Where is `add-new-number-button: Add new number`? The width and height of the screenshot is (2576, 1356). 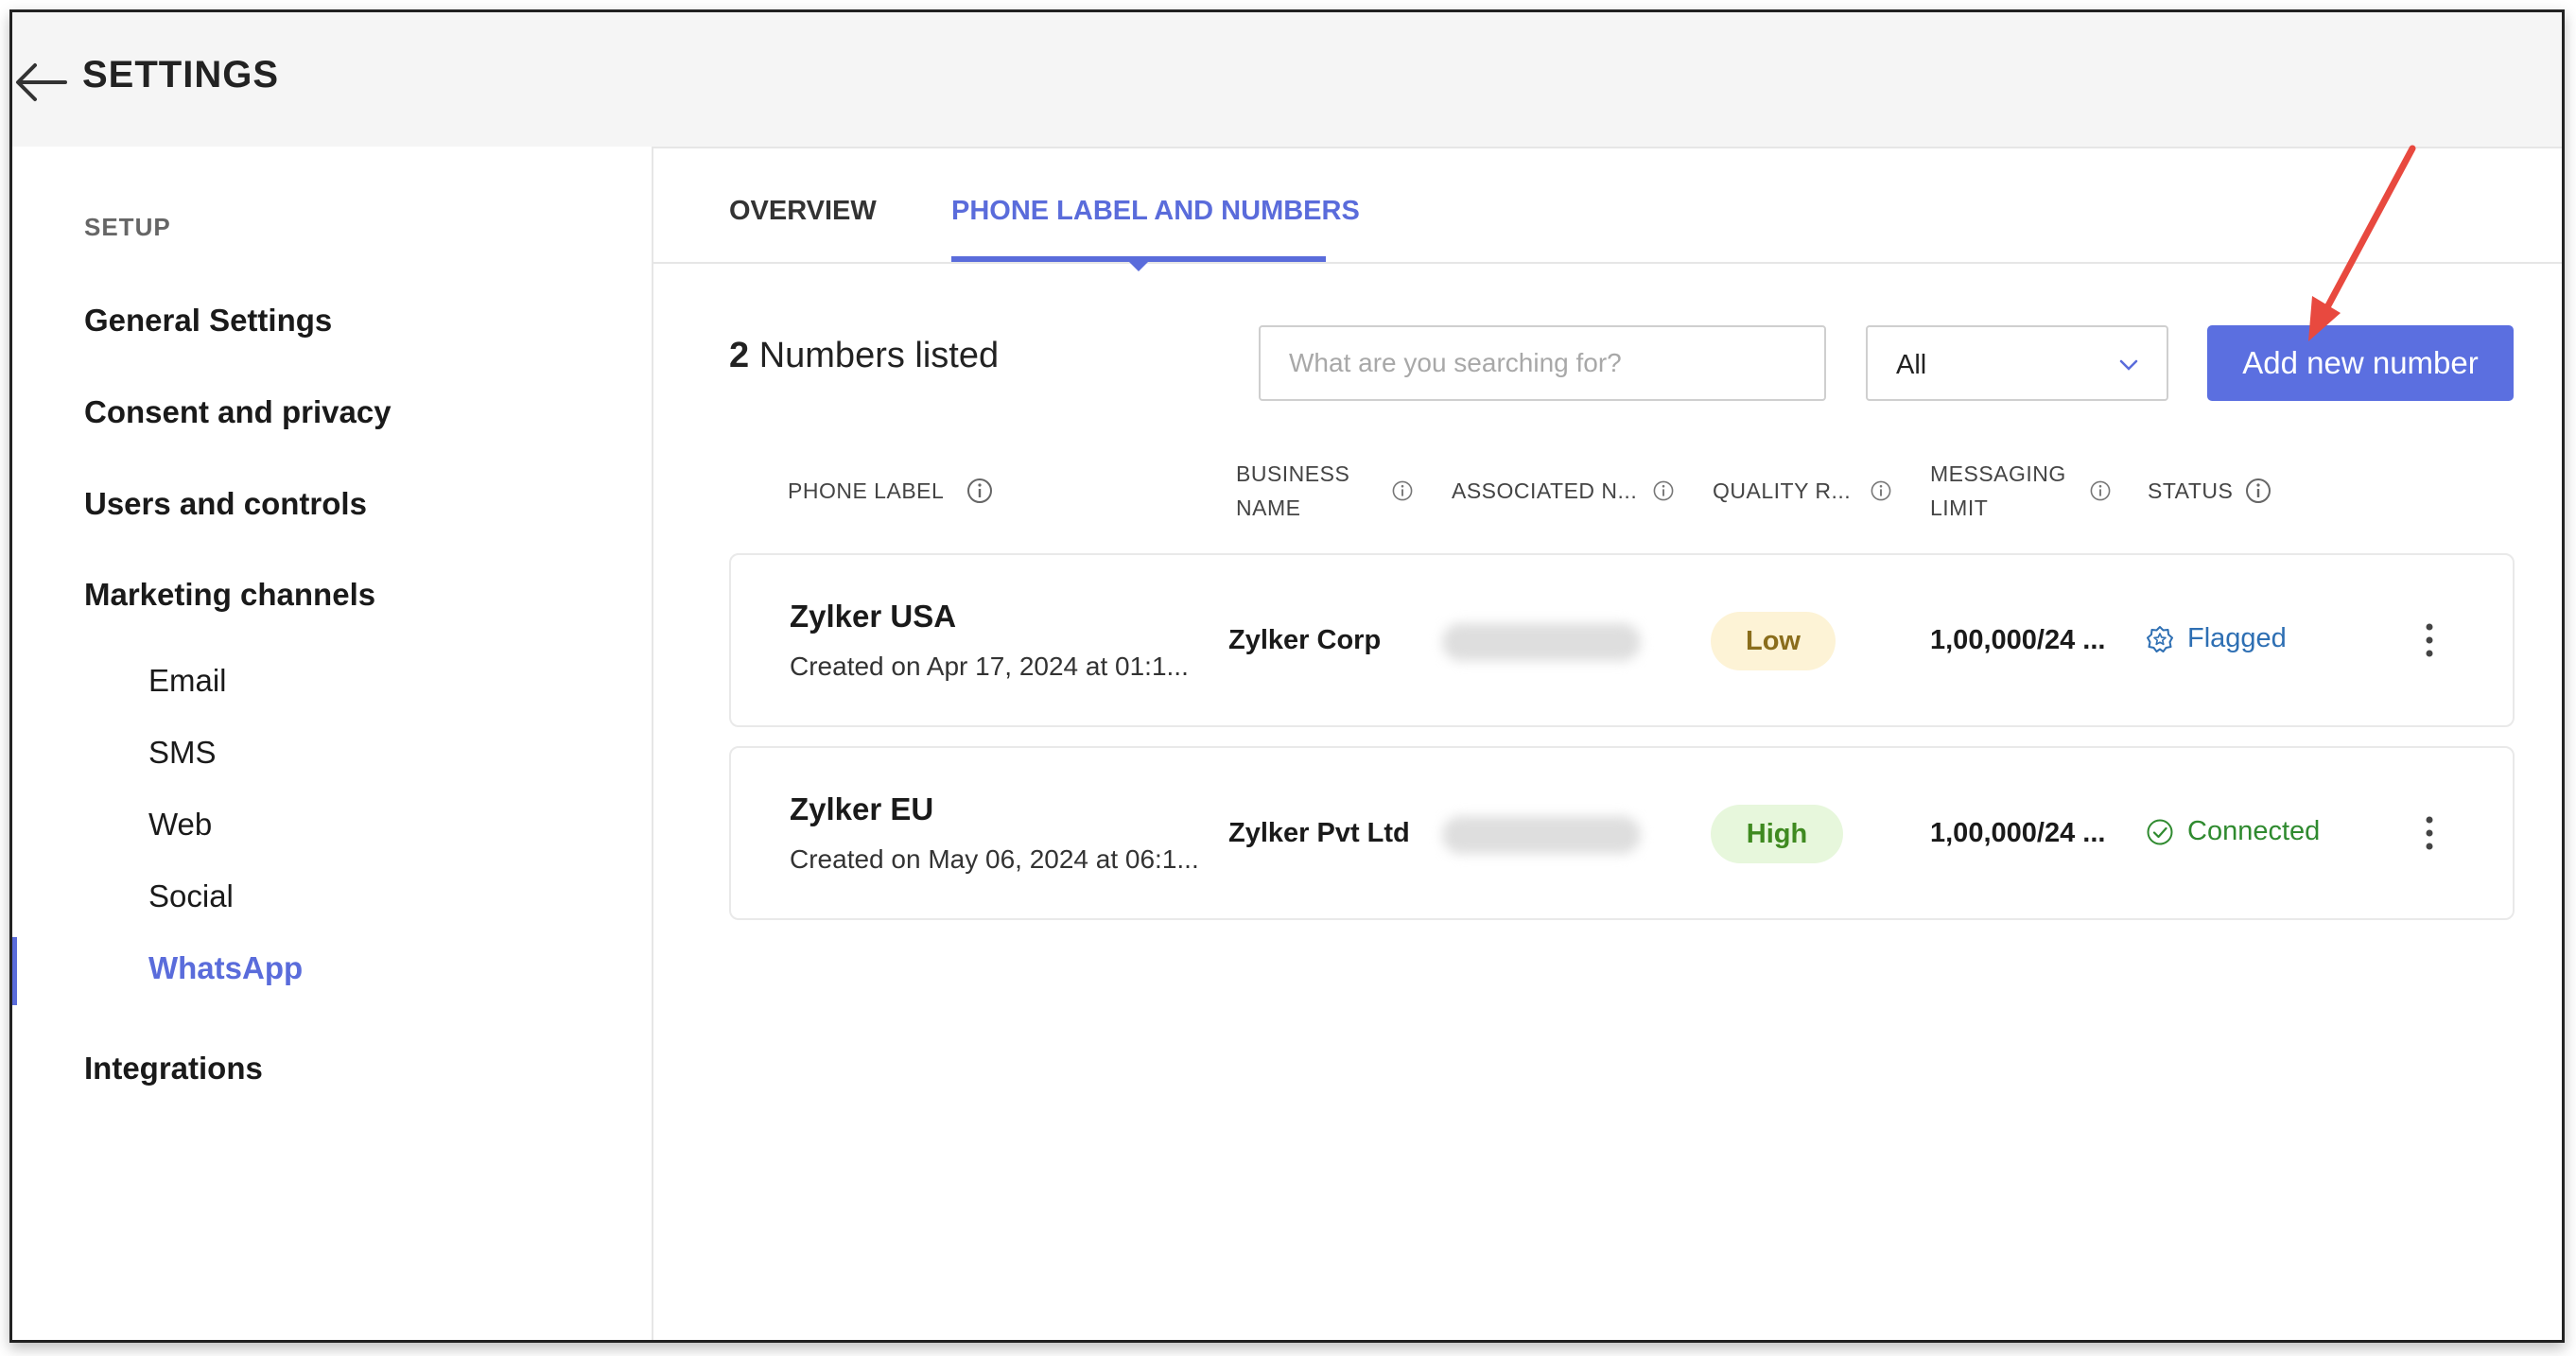 add-new-number-button: Add new number is located at coordinates (2360, 363).